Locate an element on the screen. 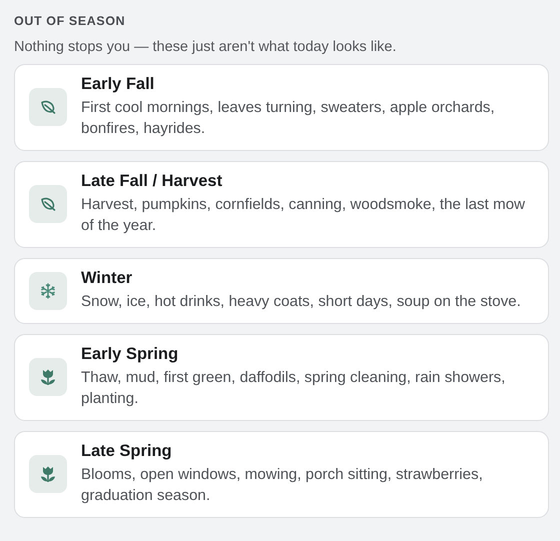 The image size is (560, 541). season-title: Early Fall is located at coordinates (118, 84).